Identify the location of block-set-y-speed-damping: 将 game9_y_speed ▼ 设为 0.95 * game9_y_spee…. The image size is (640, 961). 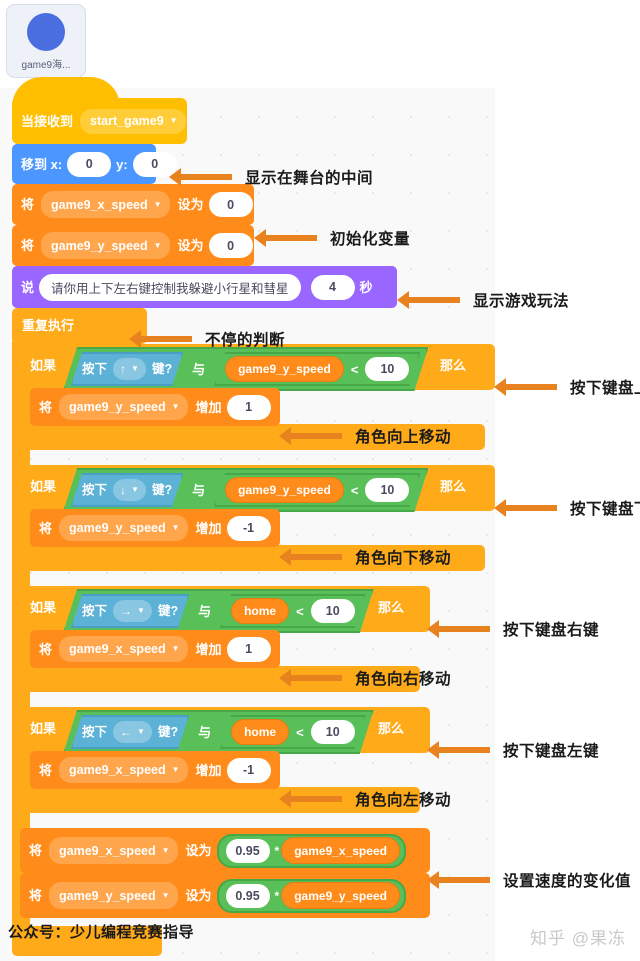
(225, 895).